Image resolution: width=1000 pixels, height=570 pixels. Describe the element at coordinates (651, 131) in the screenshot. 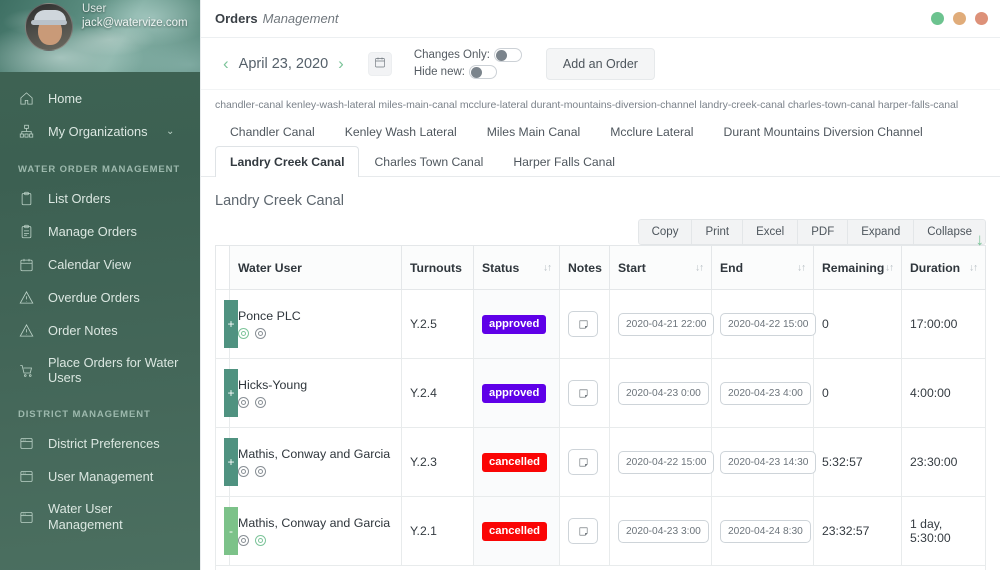

I see `tab-mcclure-lateral: Mcclure Lateral` at that location.